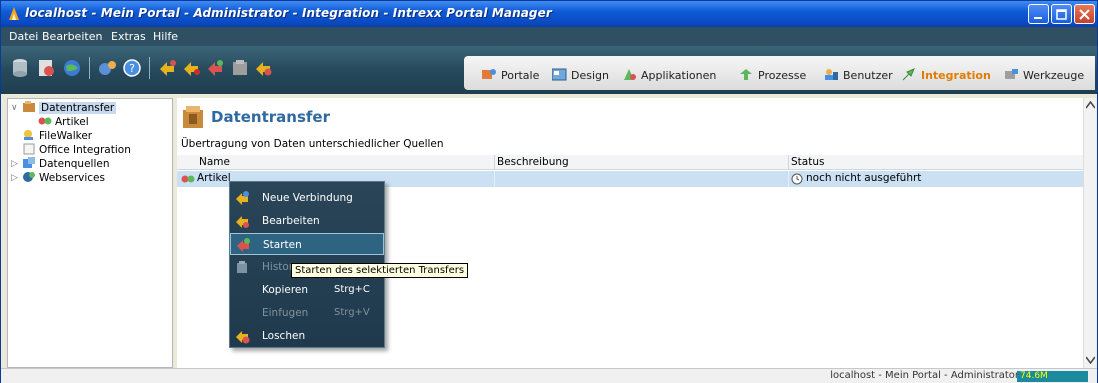 This screenshot has width=1098, height=383. Describe the element at coordinates (282, 245) in the screenshot. I see `ctx-label: Starten` at that location.